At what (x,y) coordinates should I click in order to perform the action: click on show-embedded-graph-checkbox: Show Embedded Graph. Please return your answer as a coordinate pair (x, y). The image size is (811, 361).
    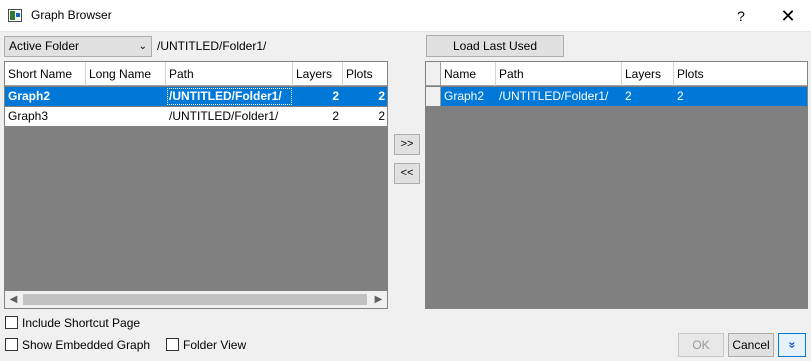
    Looking at the image, I should click on (77, 346).